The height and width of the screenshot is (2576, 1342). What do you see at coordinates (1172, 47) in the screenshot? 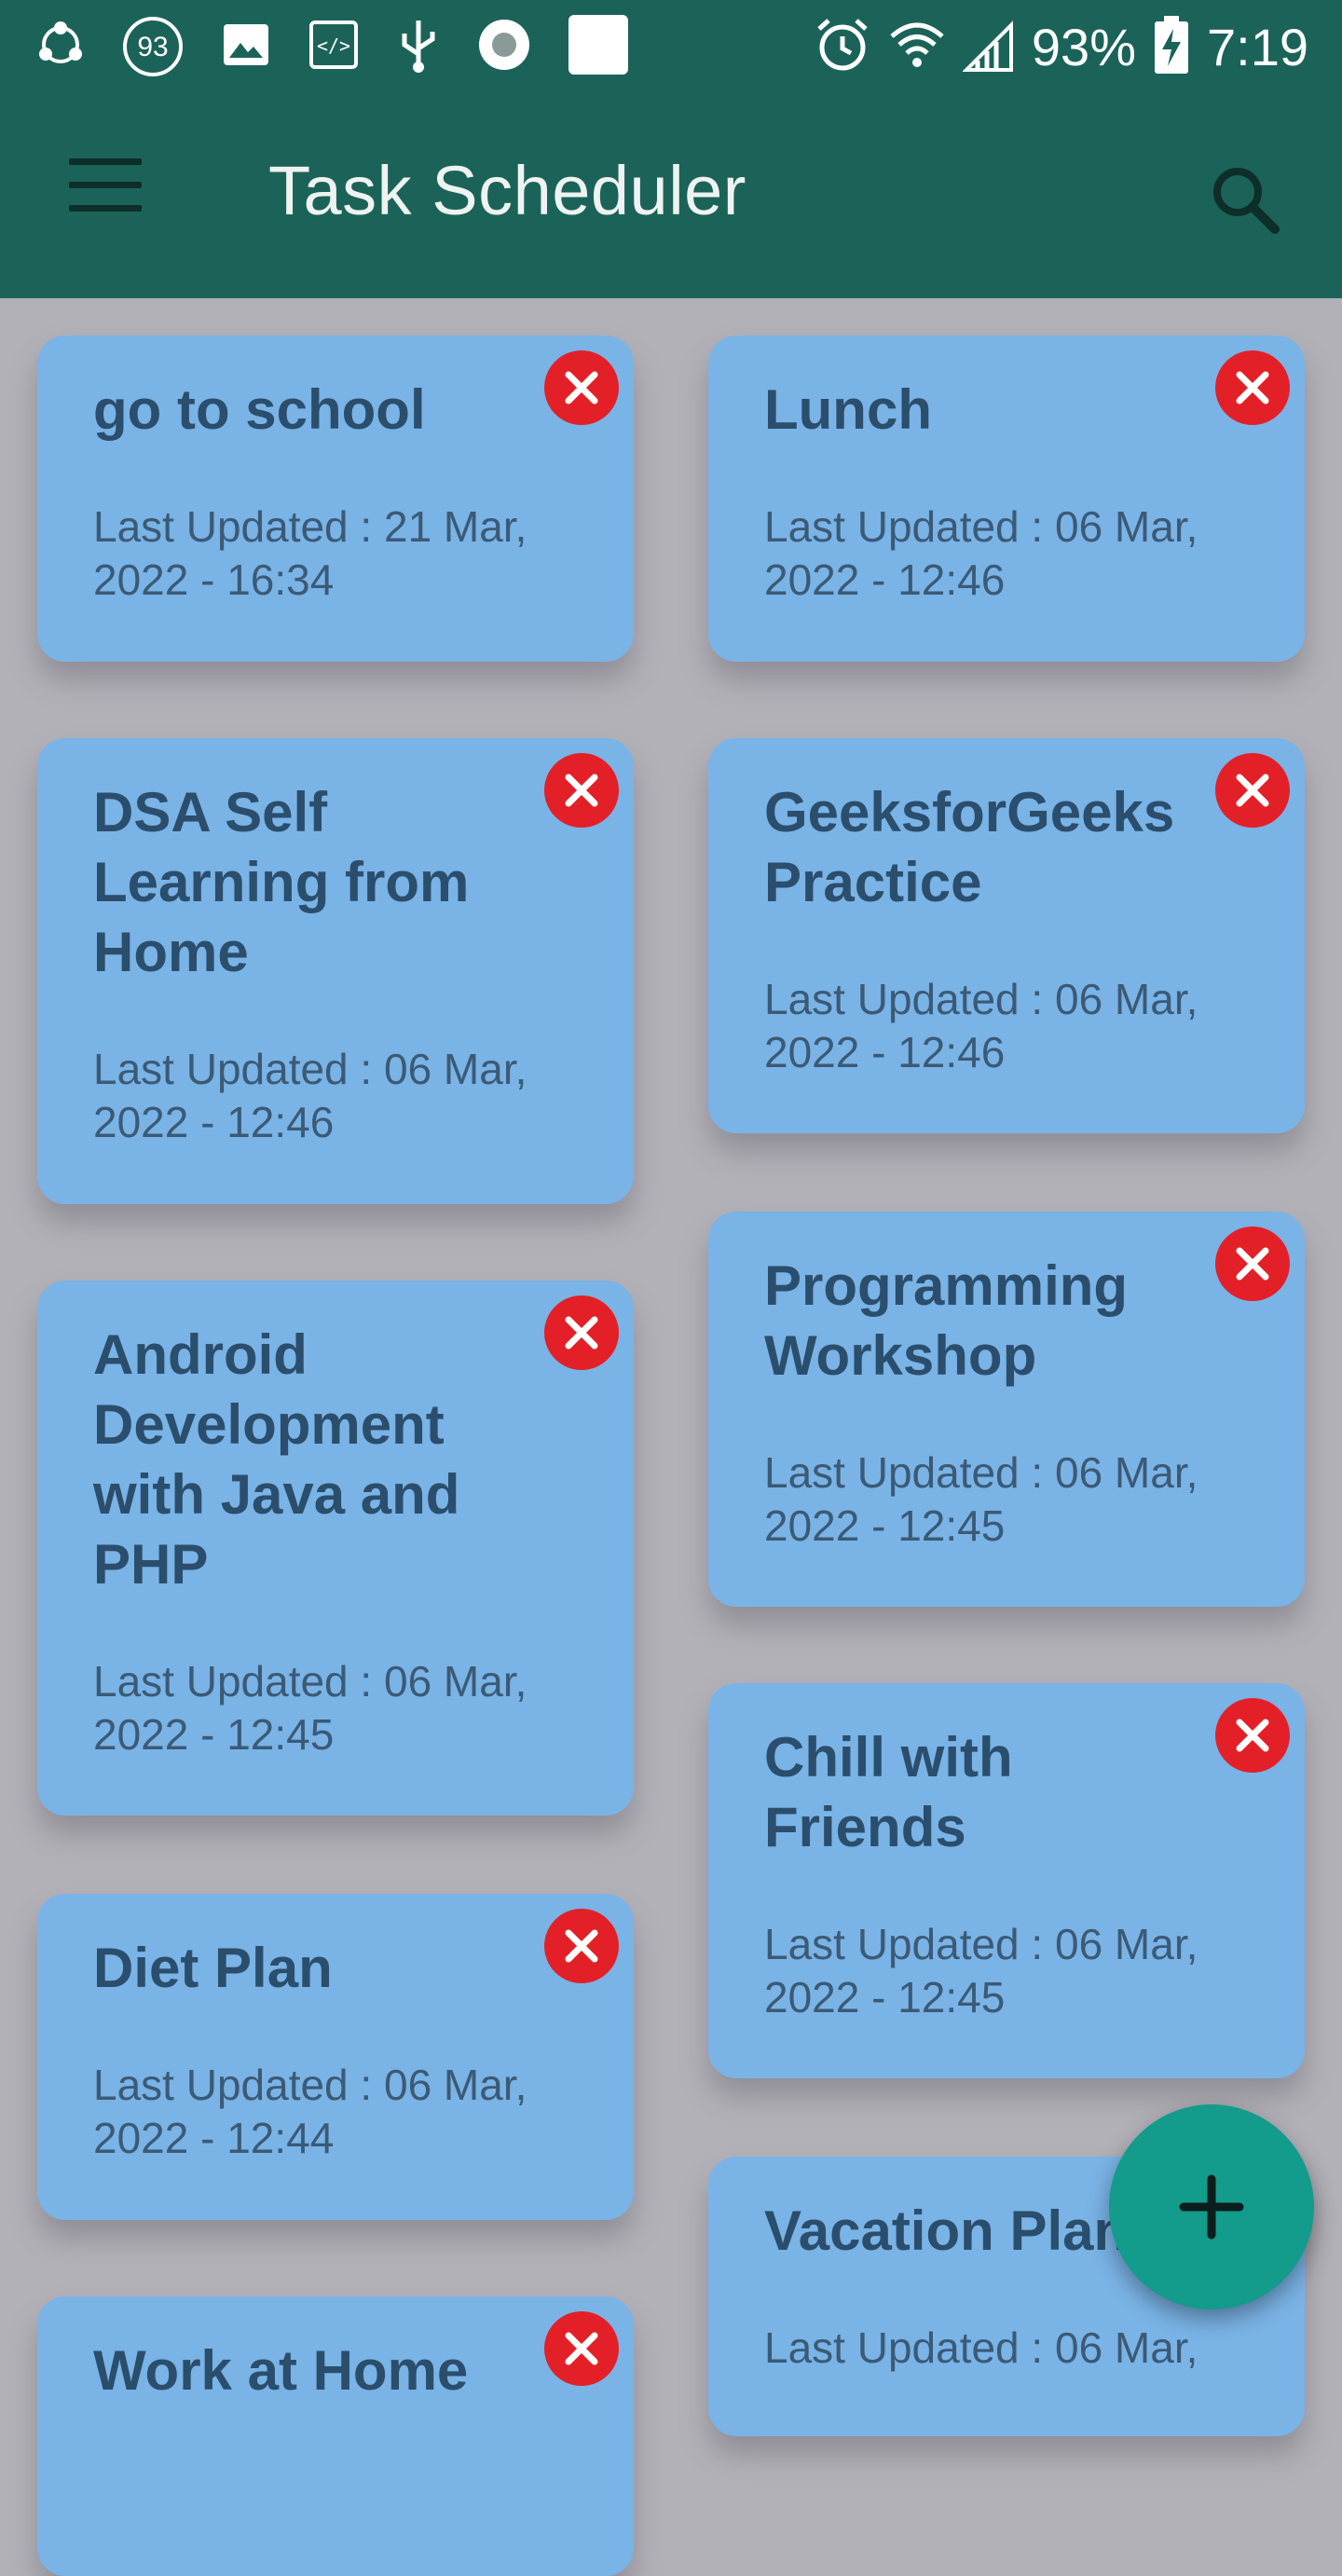
I see `battery-charging-icon` at bounding box center [1172, 47].